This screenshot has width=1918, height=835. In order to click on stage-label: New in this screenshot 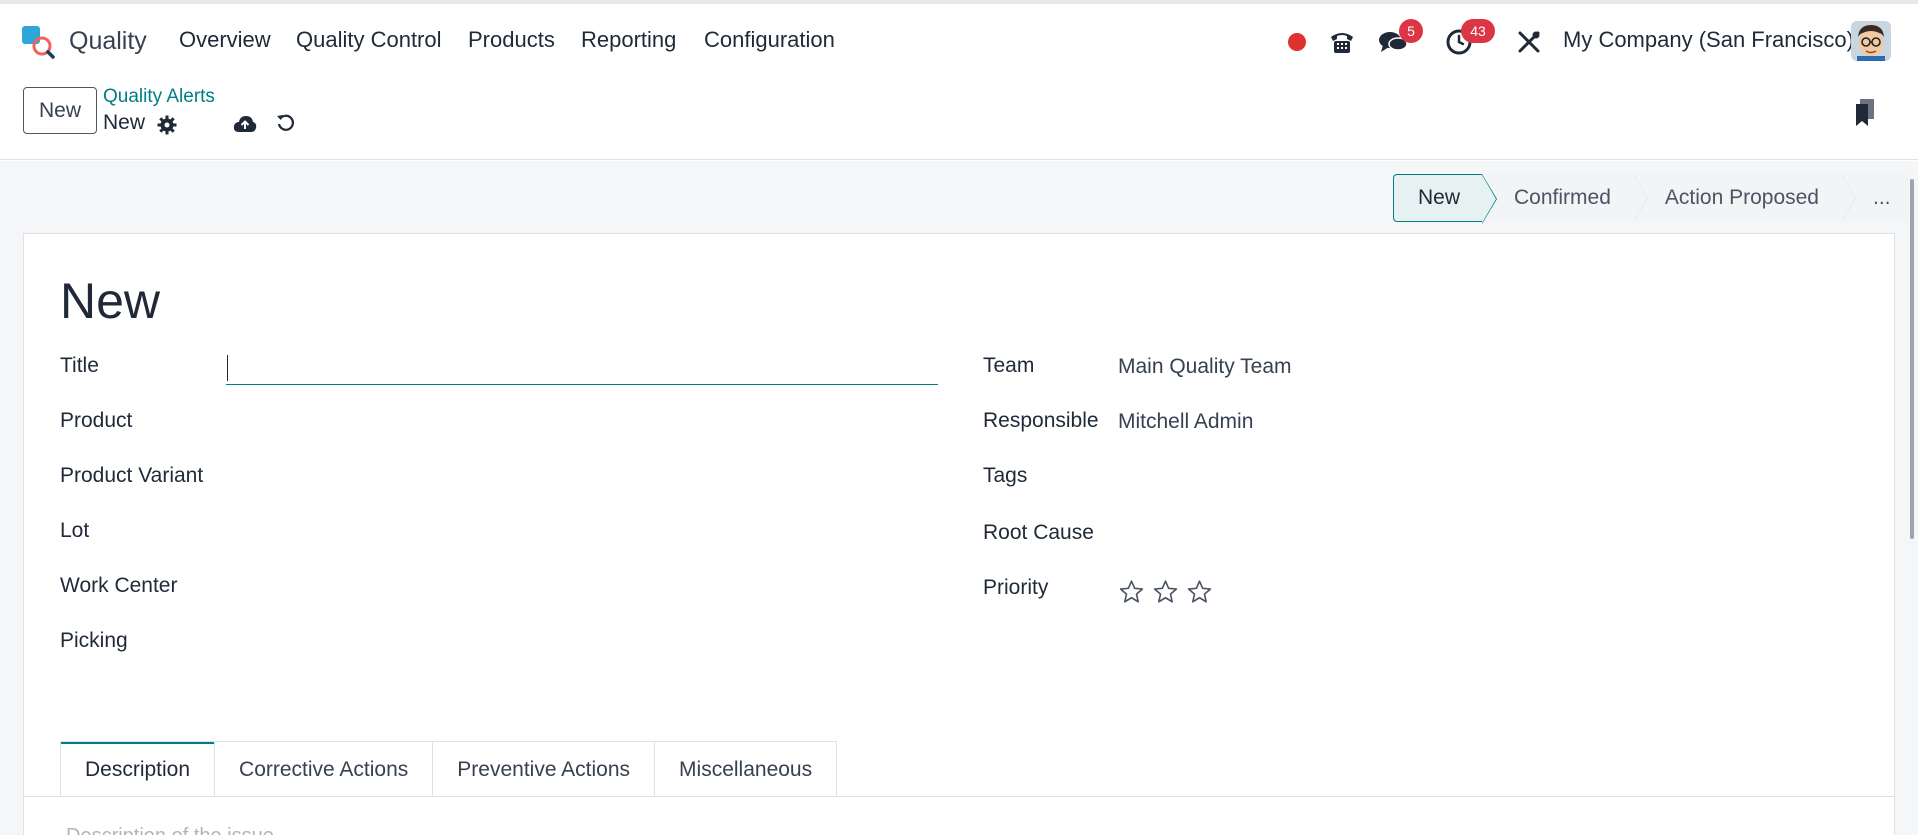, I will do `click(1439, 197)`.